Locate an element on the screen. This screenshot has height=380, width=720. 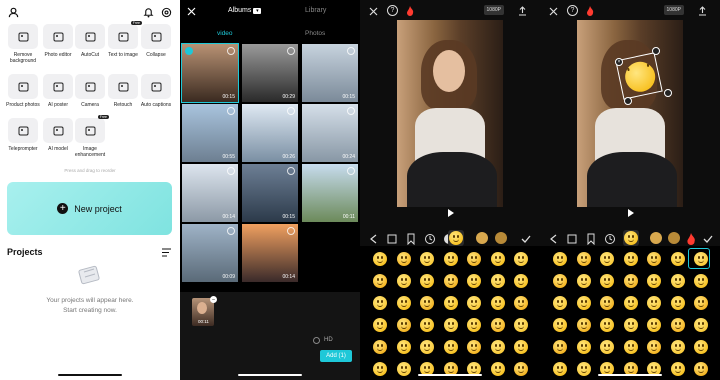
sticker-rotate-icon is located at coordinates (656, 51).